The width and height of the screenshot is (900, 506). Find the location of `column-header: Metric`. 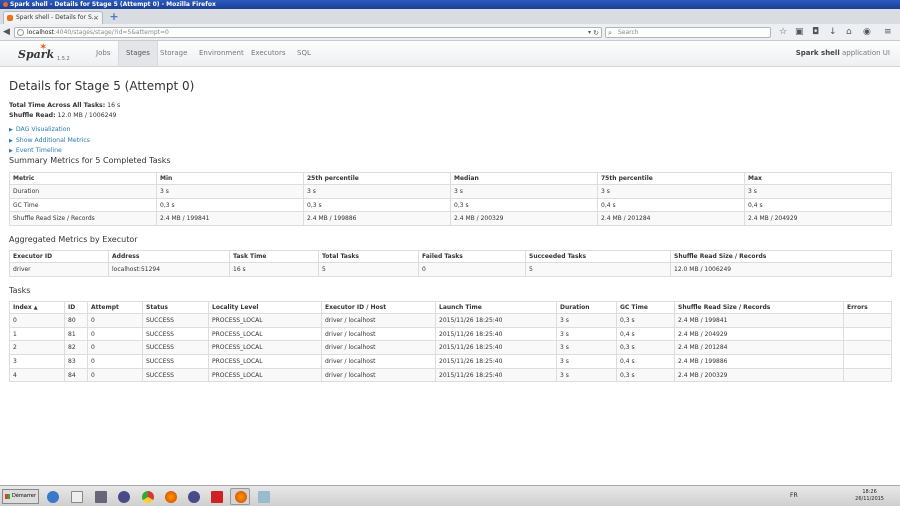

column-header: Metric is located at coordinates (83, 178).